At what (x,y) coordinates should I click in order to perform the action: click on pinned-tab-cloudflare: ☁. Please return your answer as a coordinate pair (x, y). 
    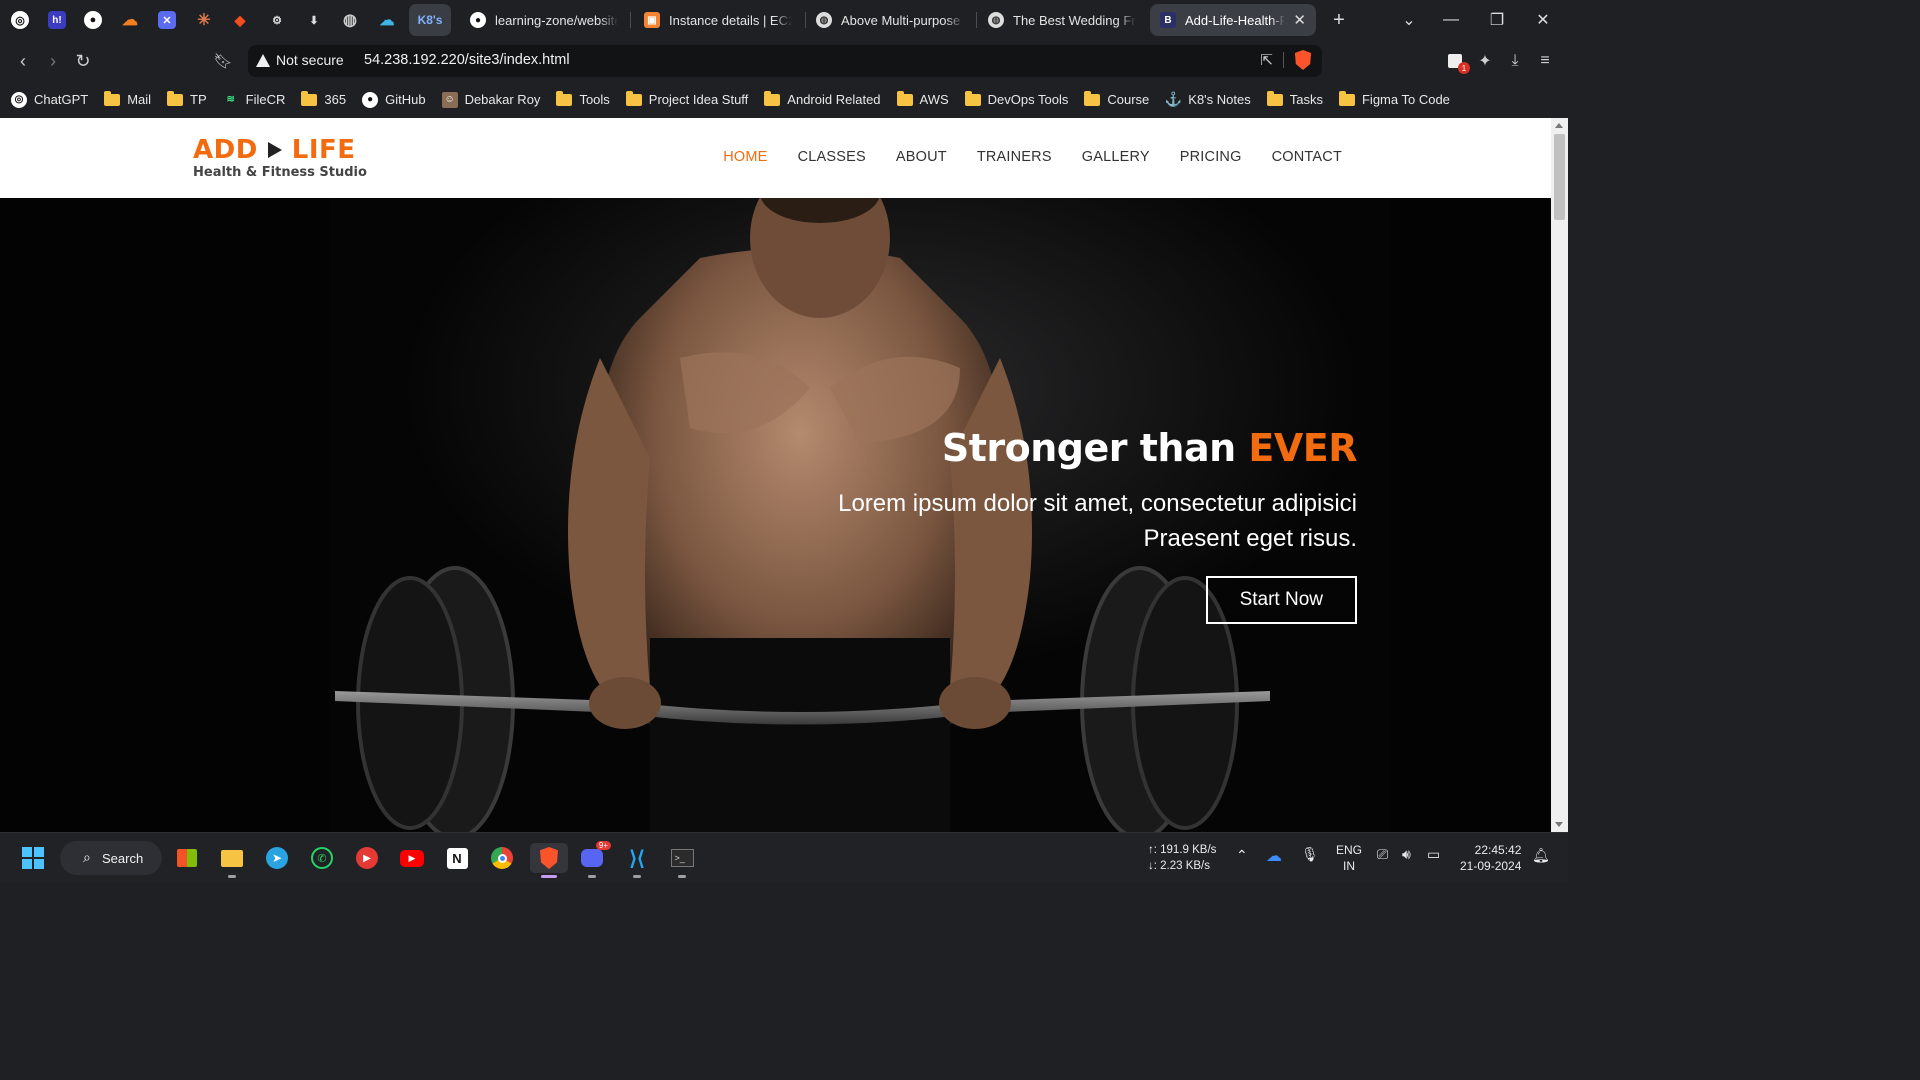
    Looking at the image, I should click on (130, 20).